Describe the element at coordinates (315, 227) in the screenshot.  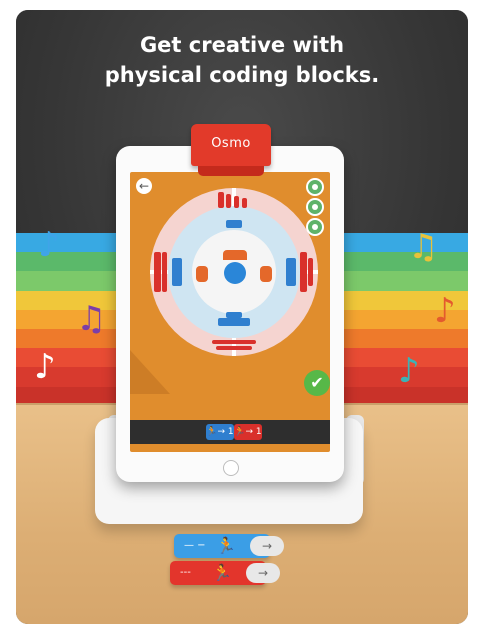
I see `stop-button-icon` at that location.